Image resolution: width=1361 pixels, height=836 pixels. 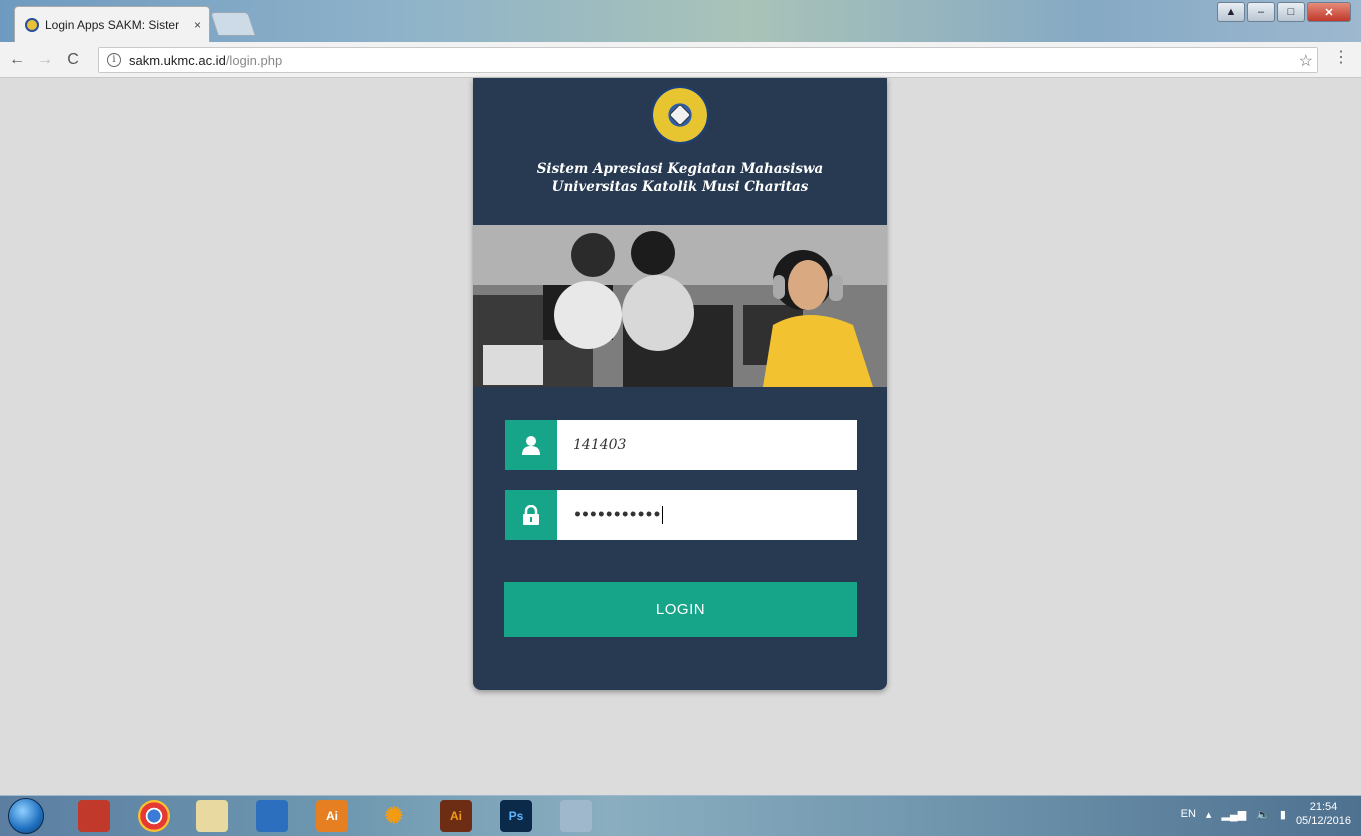 I want to click on system-tray: EN ▴ ▂▄▆ 🔈 ▮ 21:54 05/12/2016, so click(x=1266, y=814).